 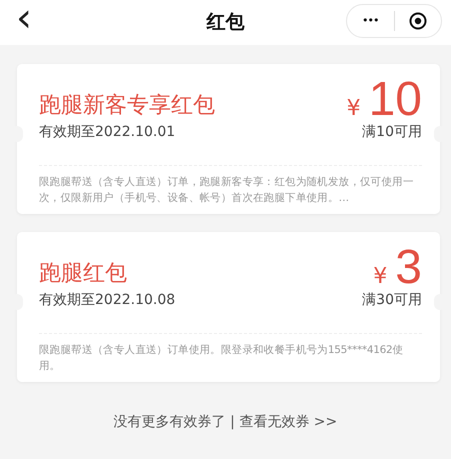 I want to click on coupon-amount: 10, so click(x=395, y=100).